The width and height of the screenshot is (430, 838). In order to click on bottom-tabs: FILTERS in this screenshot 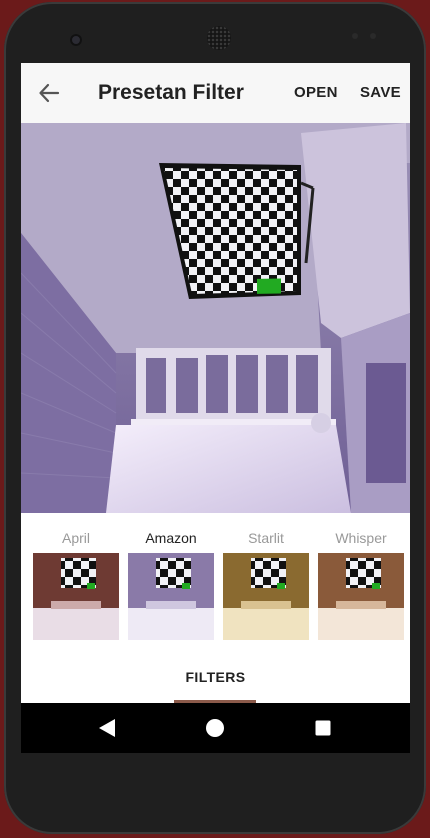, I will do `click(215, 678)`.